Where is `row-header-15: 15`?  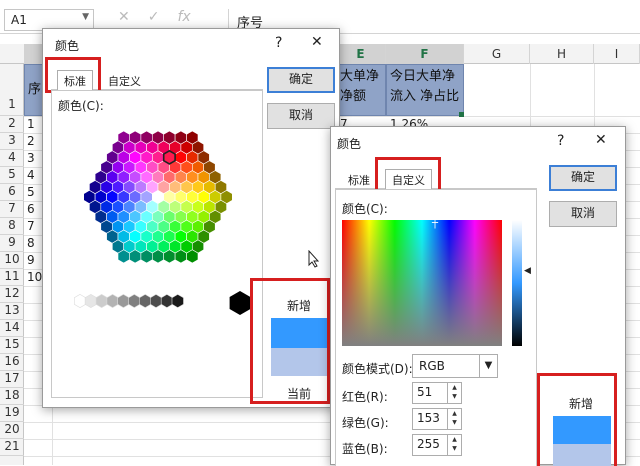 row-header-15: 15 is located at coordinates (12, 345).